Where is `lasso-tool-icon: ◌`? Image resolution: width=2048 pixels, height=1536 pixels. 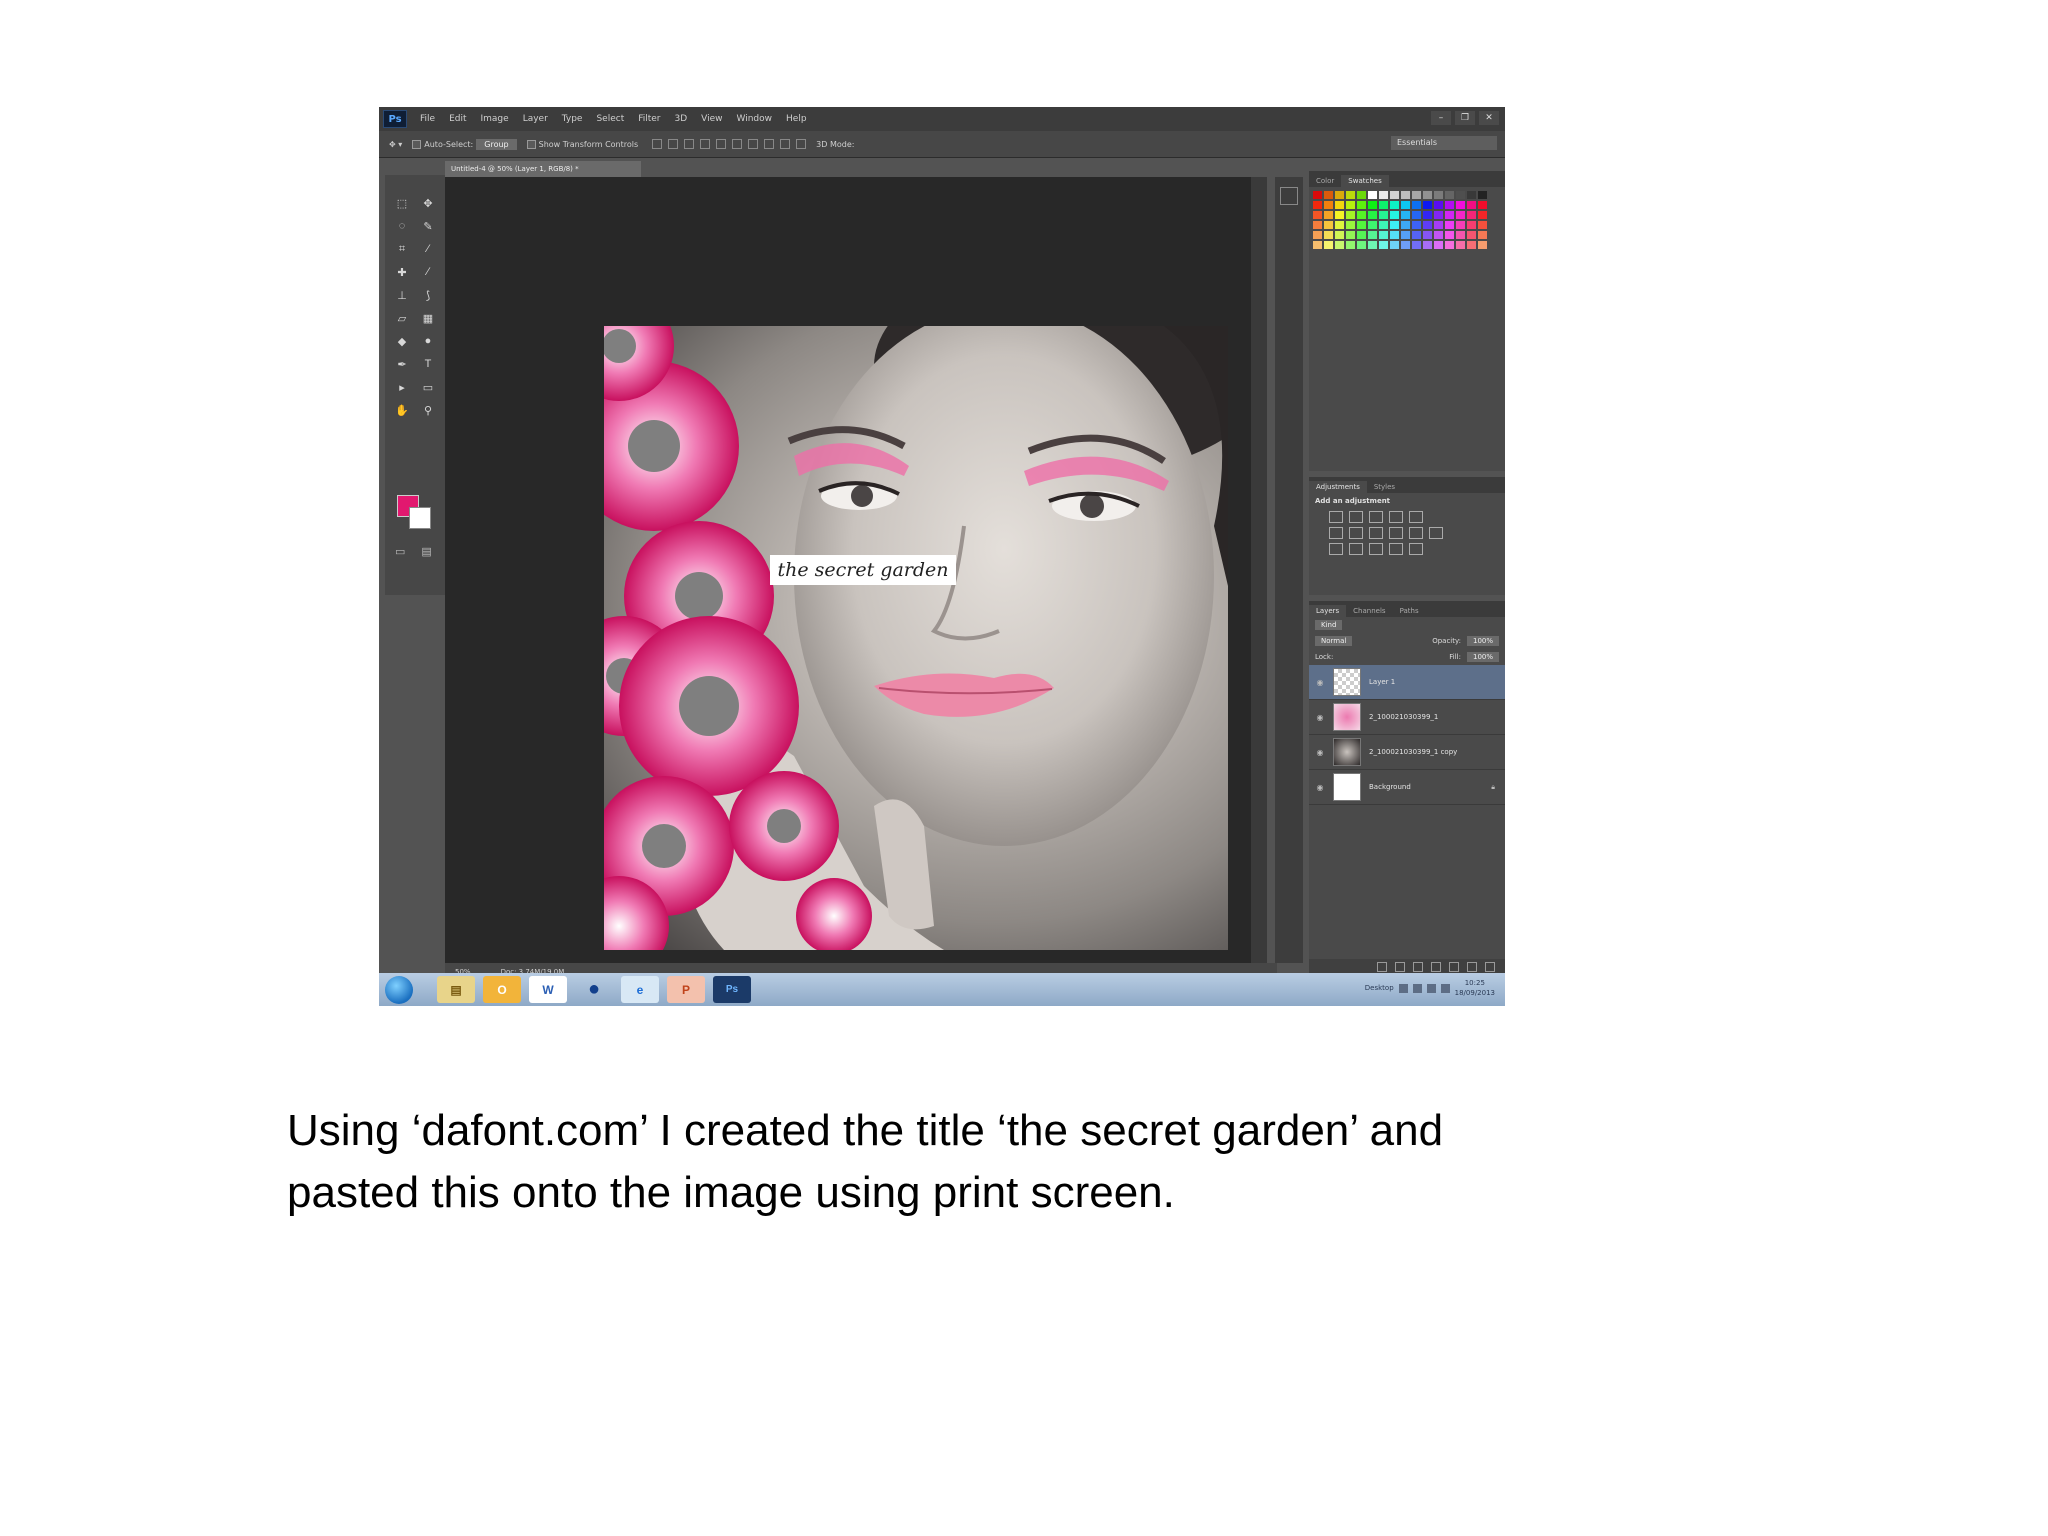
lasso-tool-icon: ◌ is located at coordinates (402, 226).